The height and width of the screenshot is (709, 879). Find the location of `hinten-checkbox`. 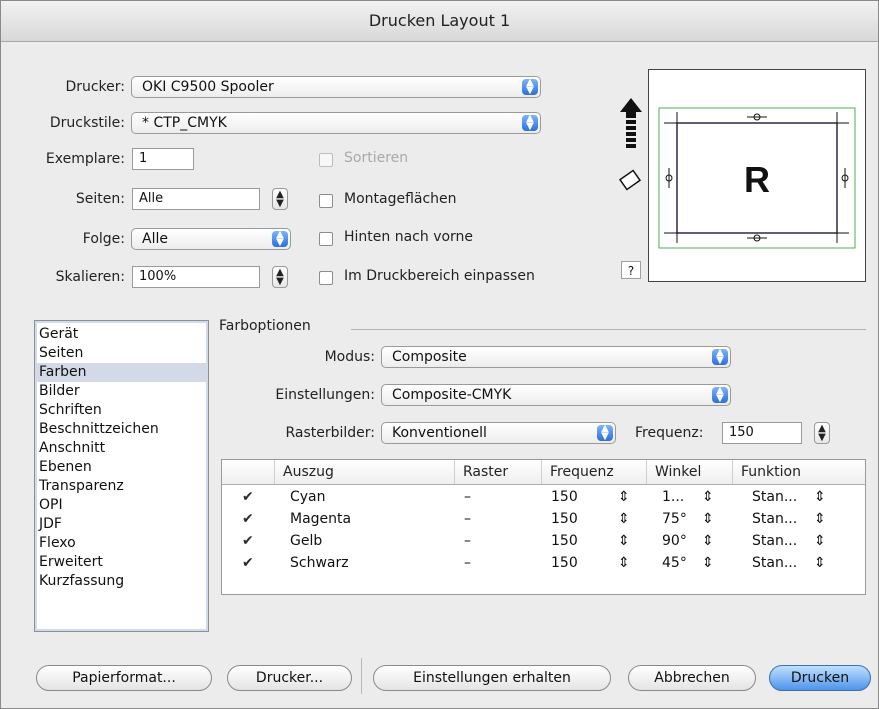

hinten-checkbox is located at coordinates (326, 239).